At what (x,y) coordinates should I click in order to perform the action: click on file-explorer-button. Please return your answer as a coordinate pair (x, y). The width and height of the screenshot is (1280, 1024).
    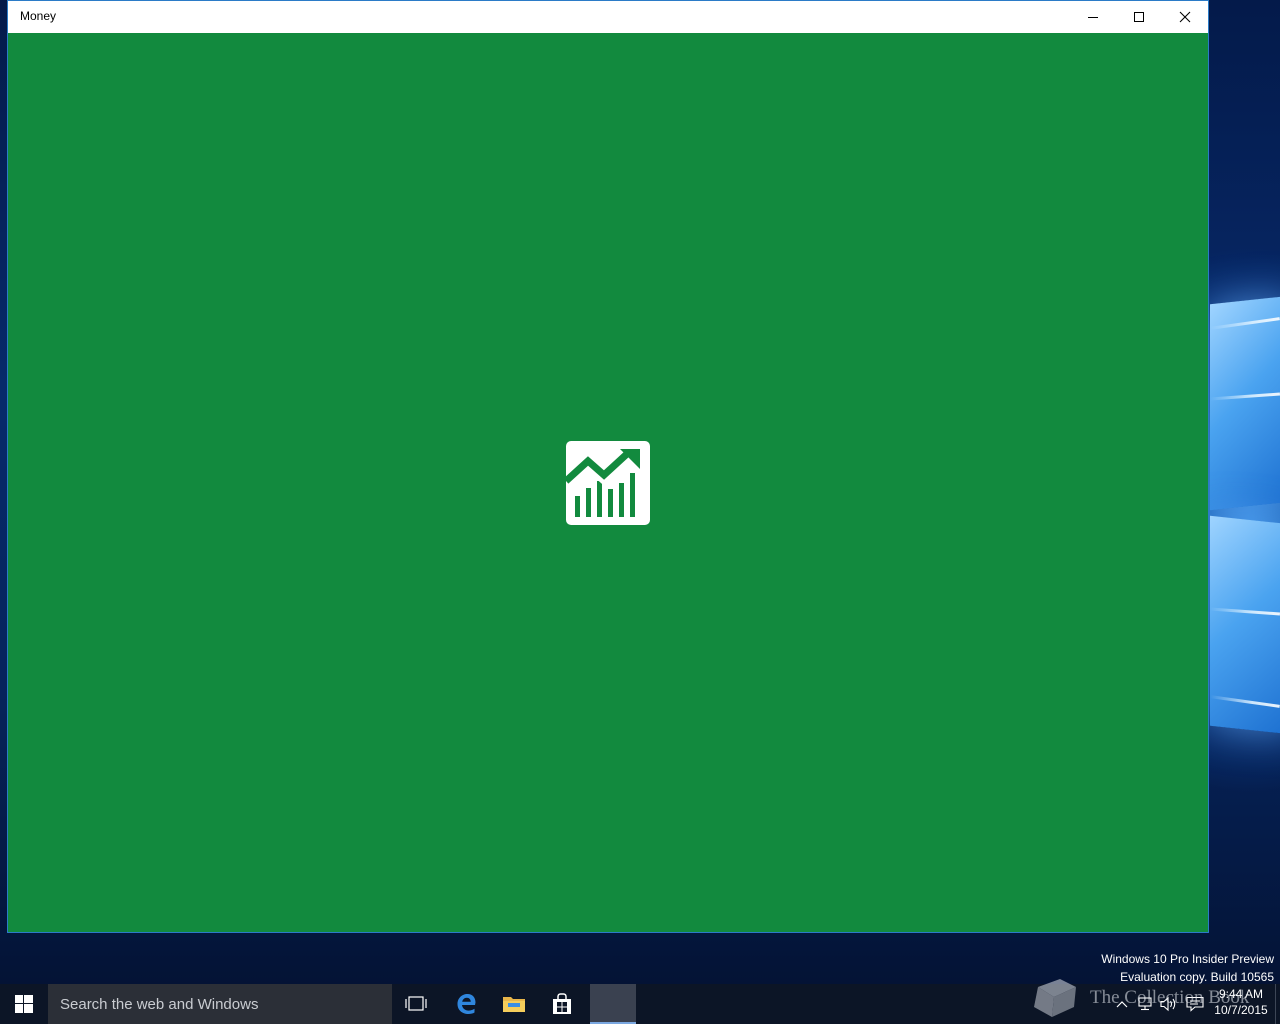
    Looking at the image, I should click on (514, 1004).